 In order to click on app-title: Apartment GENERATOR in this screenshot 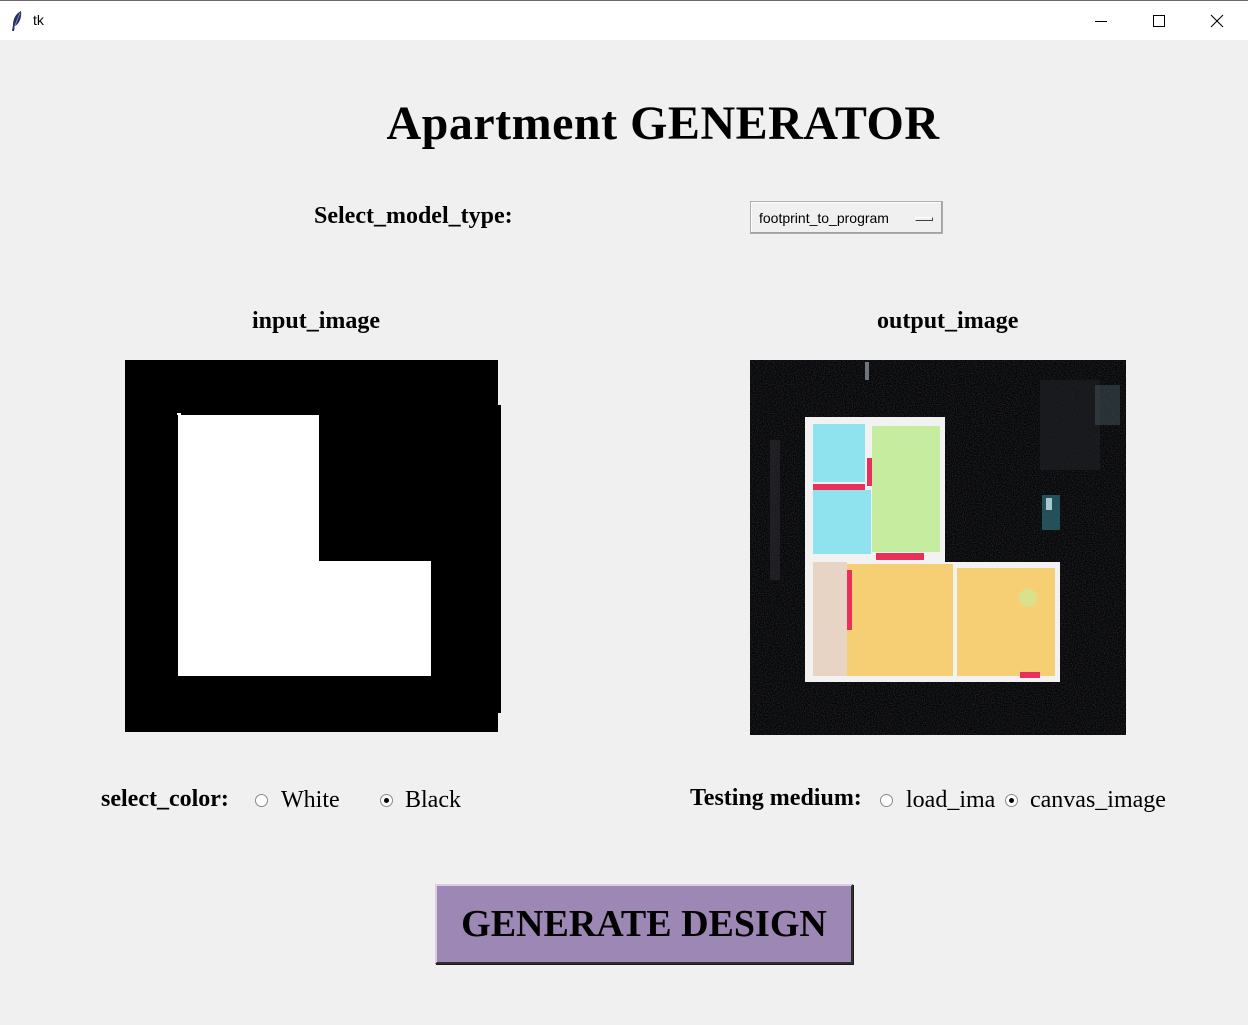, I will do `click(663, 123)`.